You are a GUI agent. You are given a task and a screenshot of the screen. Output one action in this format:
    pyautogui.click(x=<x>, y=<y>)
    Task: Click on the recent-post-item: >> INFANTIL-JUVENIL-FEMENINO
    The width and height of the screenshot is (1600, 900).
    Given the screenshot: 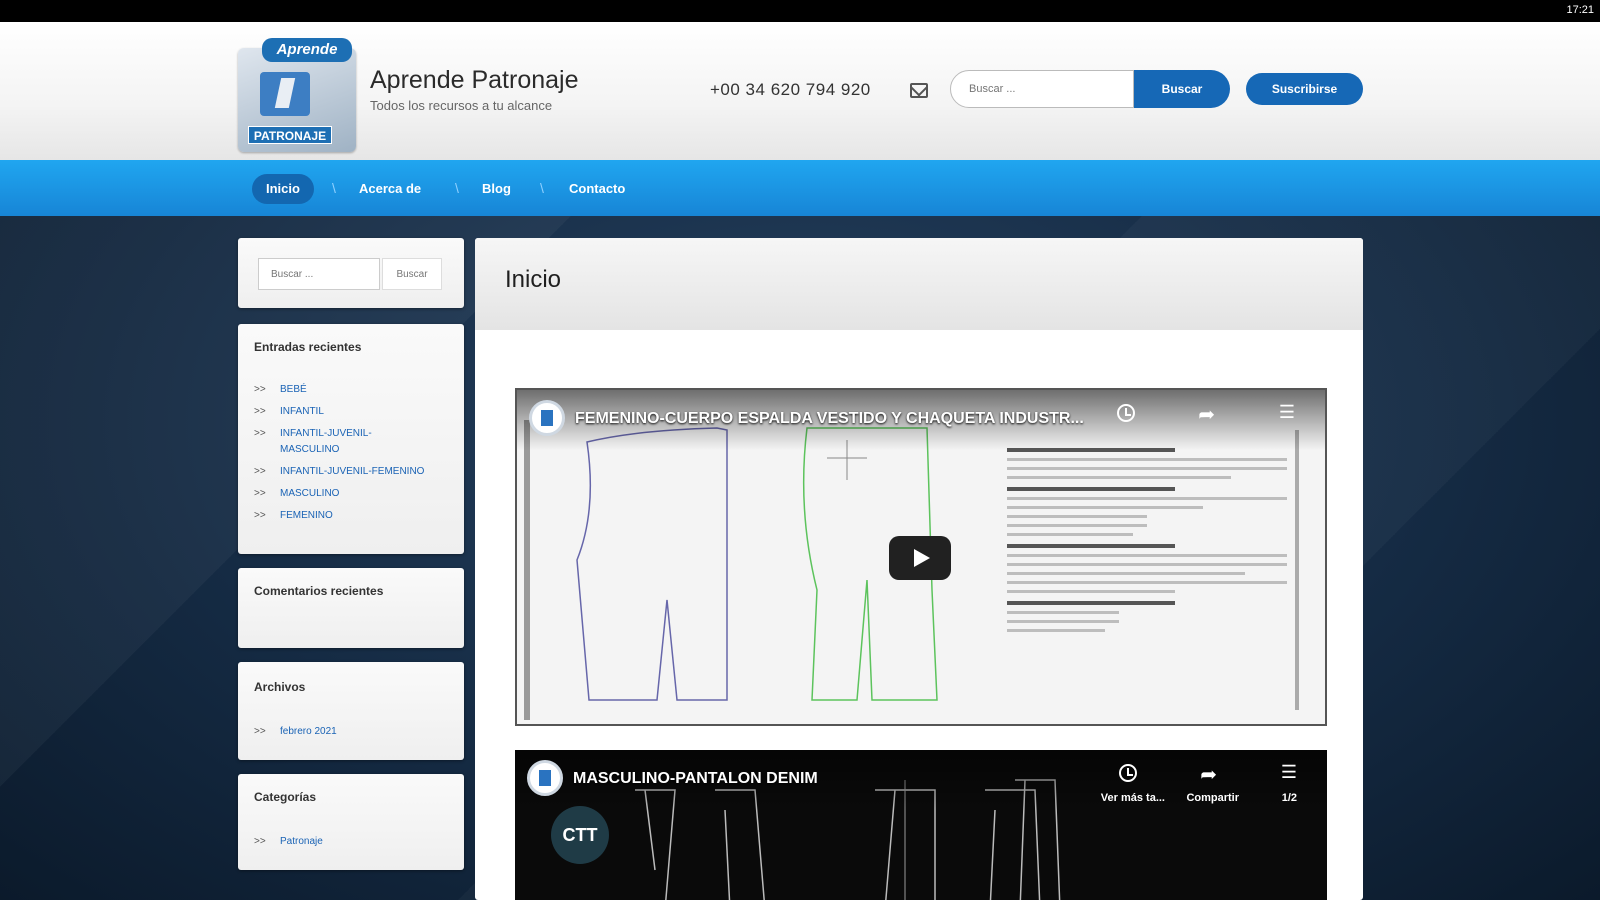 What is the action you would take?
    pyautogui.click(x=349, y=472)
    